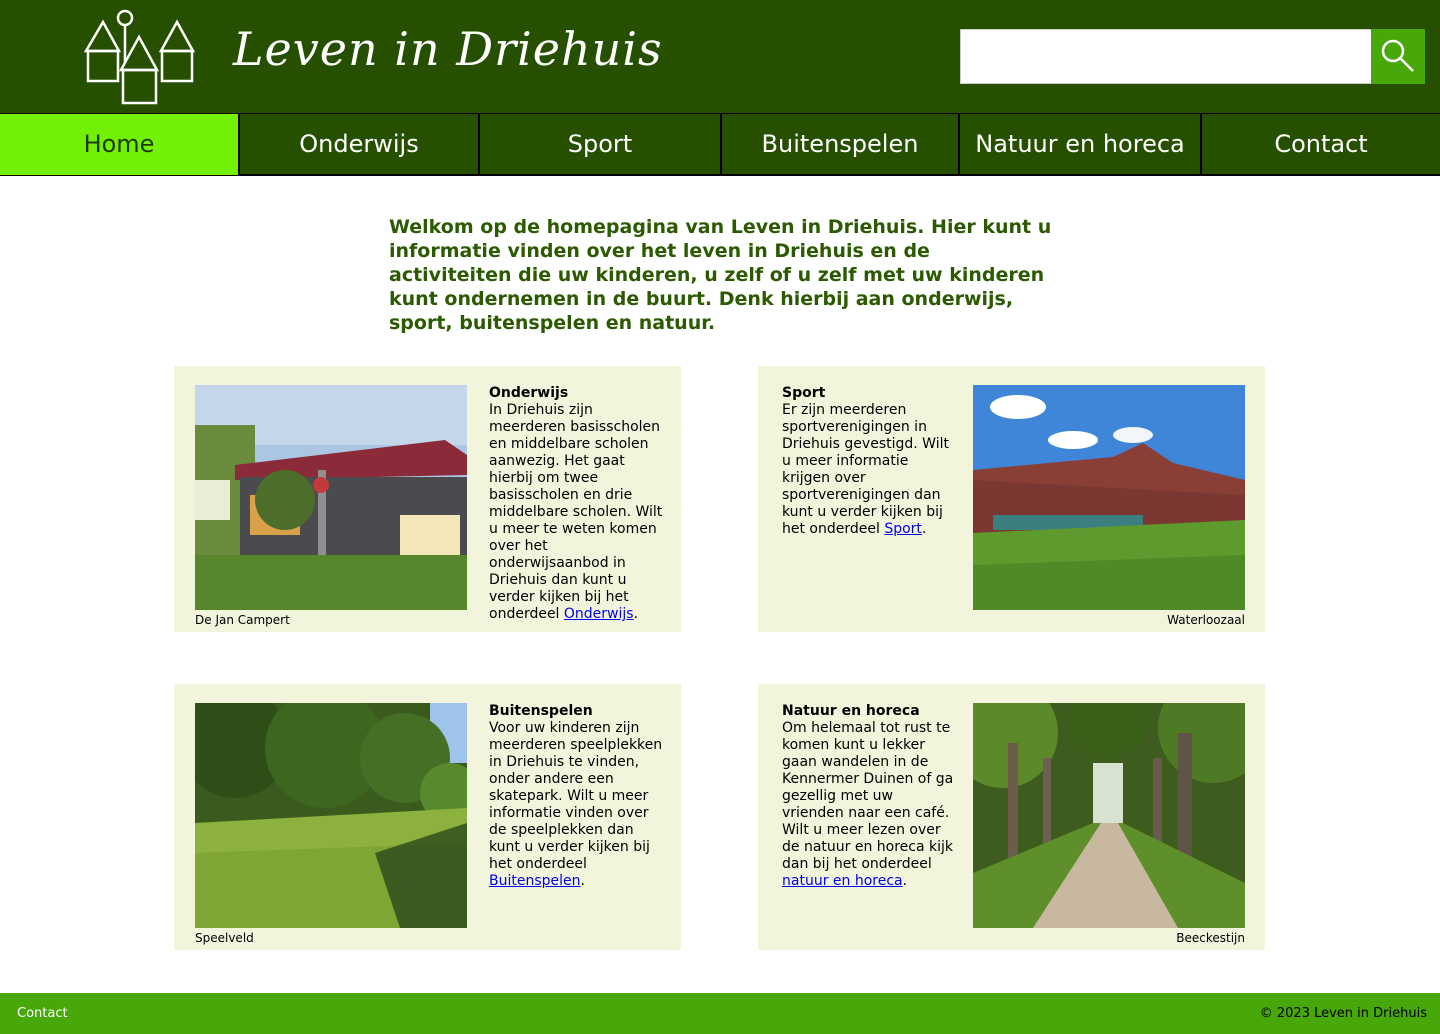  I want to click on card-heading: Onderwijs, so click(529, 393).